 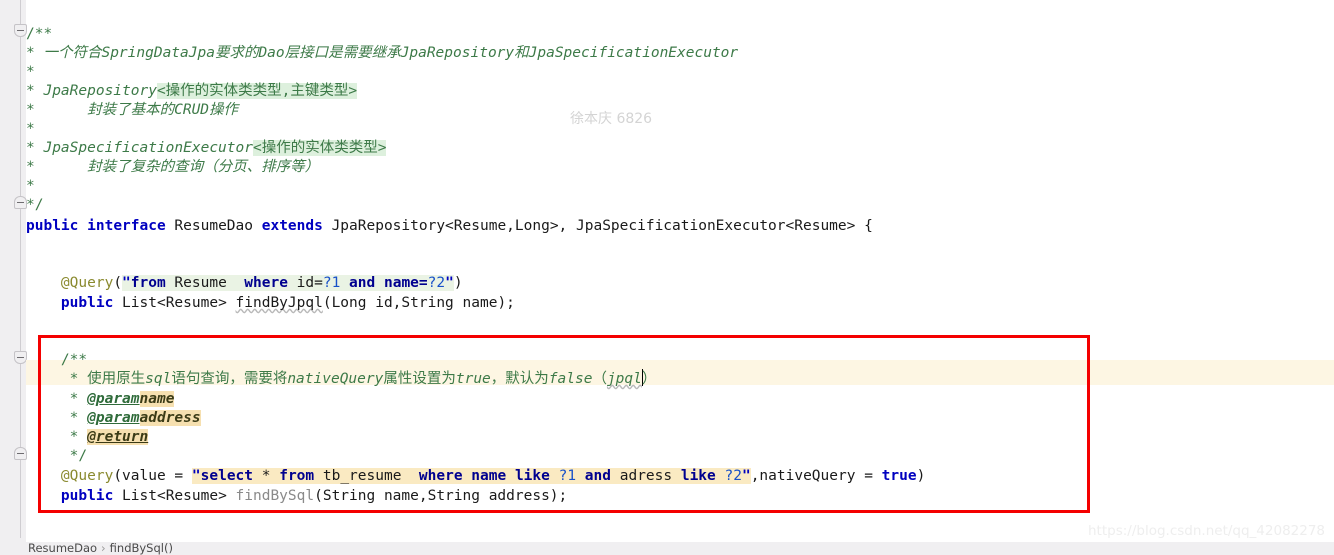 What do you see at coordinates (598, 476) in the screenshot?
I see `token-sql-and: and` at bounding box center [598, 476].